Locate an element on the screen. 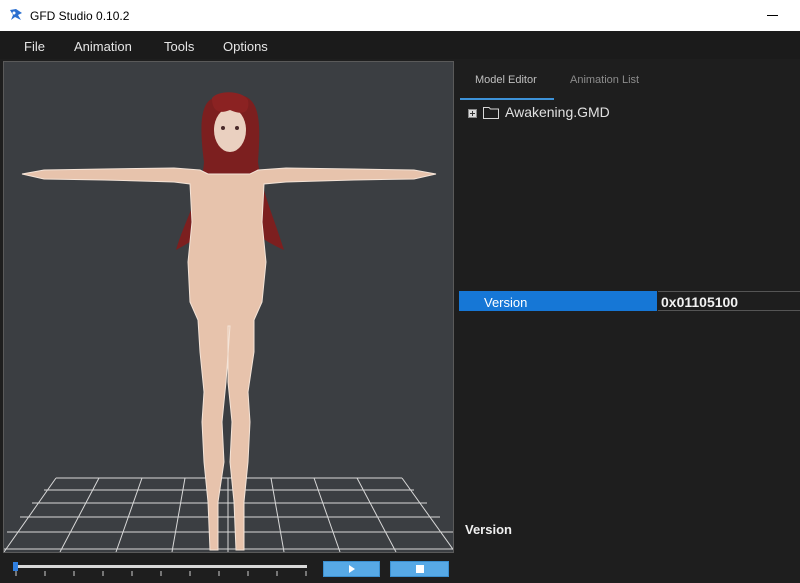 This screenshot has width=800, height=583. menu-options: Options is located at coordinates (245, 46).